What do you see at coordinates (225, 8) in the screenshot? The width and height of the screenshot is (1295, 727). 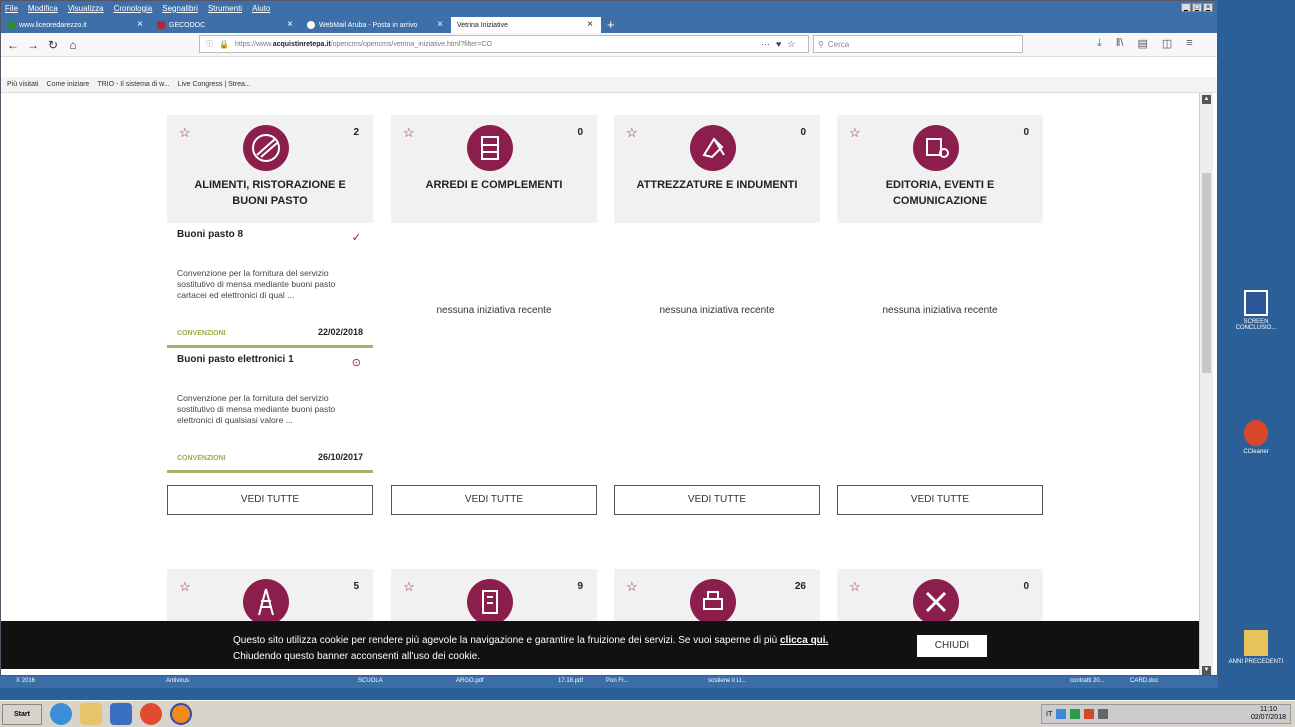 I see `menu-strumenti: Strumenti` at bounding box center [225, 8].